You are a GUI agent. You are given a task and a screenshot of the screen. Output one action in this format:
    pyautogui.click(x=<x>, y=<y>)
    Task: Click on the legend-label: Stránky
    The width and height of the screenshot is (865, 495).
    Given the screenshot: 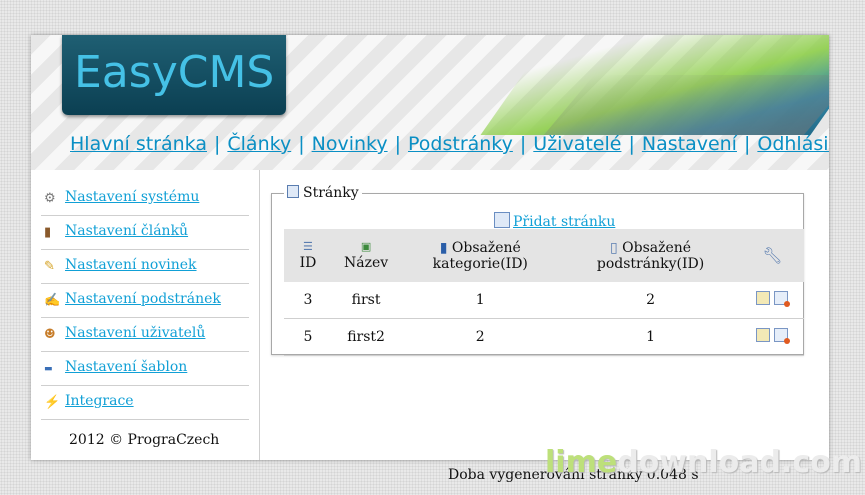 What is the action you would take?
    pyautogui.click(x=331, y=193)
    